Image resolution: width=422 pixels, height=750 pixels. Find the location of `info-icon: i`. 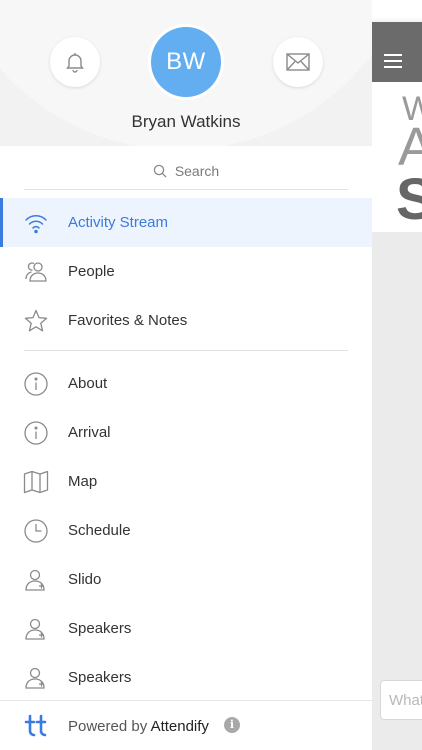

info-icon: i is located at coordinates (232, 725).